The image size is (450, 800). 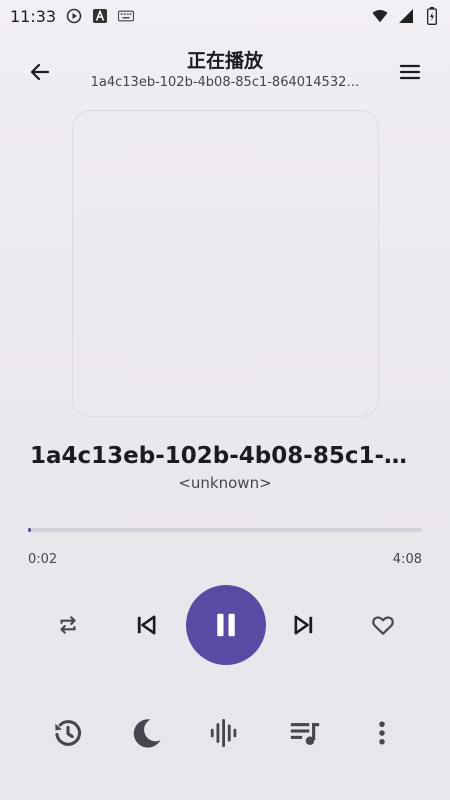 I want to click on skip-previous-icon, so click(x=146, y=625).